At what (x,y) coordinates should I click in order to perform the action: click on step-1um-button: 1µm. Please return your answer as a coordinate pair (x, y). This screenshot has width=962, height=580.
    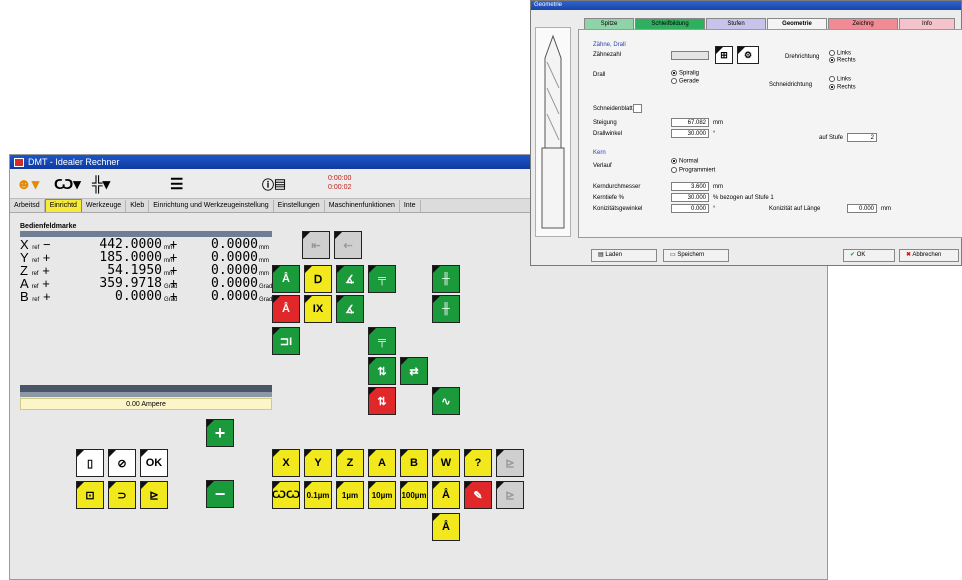
    Looking at the image, I should click on (350, 495).